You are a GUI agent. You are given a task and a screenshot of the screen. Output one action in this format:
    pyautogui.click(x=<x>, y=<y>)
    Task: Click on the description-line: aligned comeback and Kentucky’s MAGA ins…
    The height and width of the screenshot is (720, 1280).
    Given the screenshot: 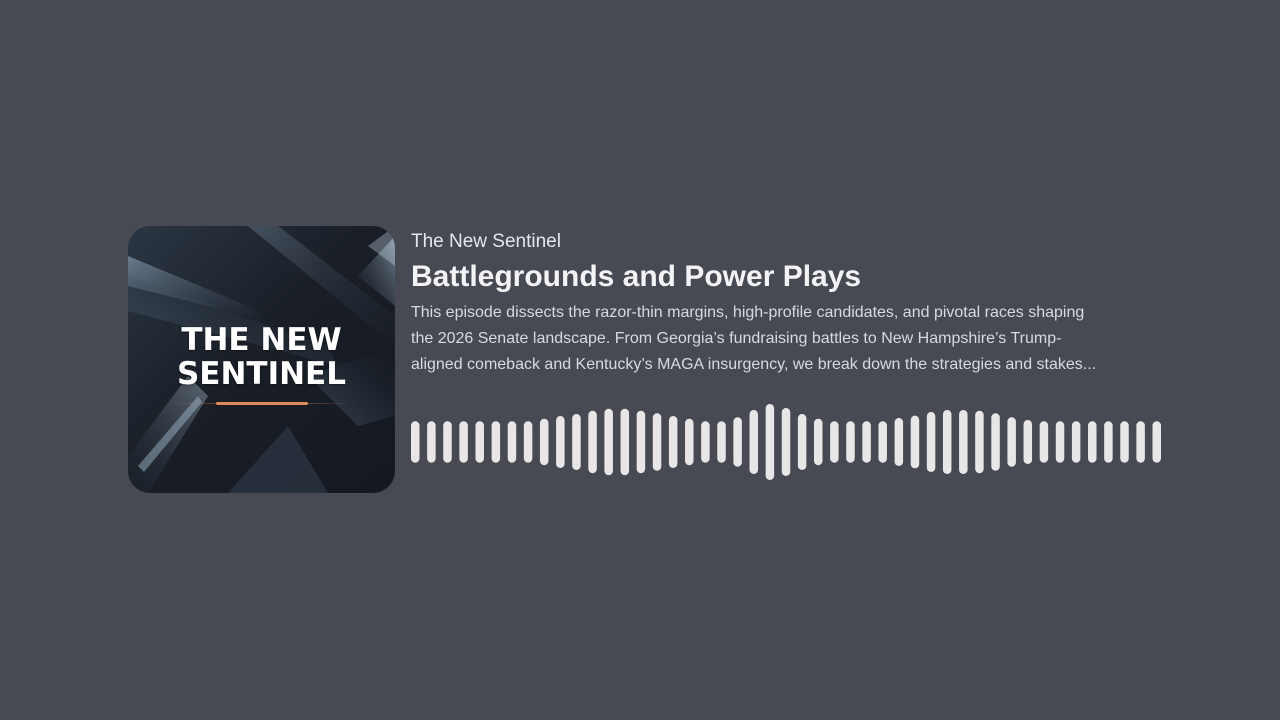 What is the action you would take?
    pyautogui.click(x=754, y=364)
    